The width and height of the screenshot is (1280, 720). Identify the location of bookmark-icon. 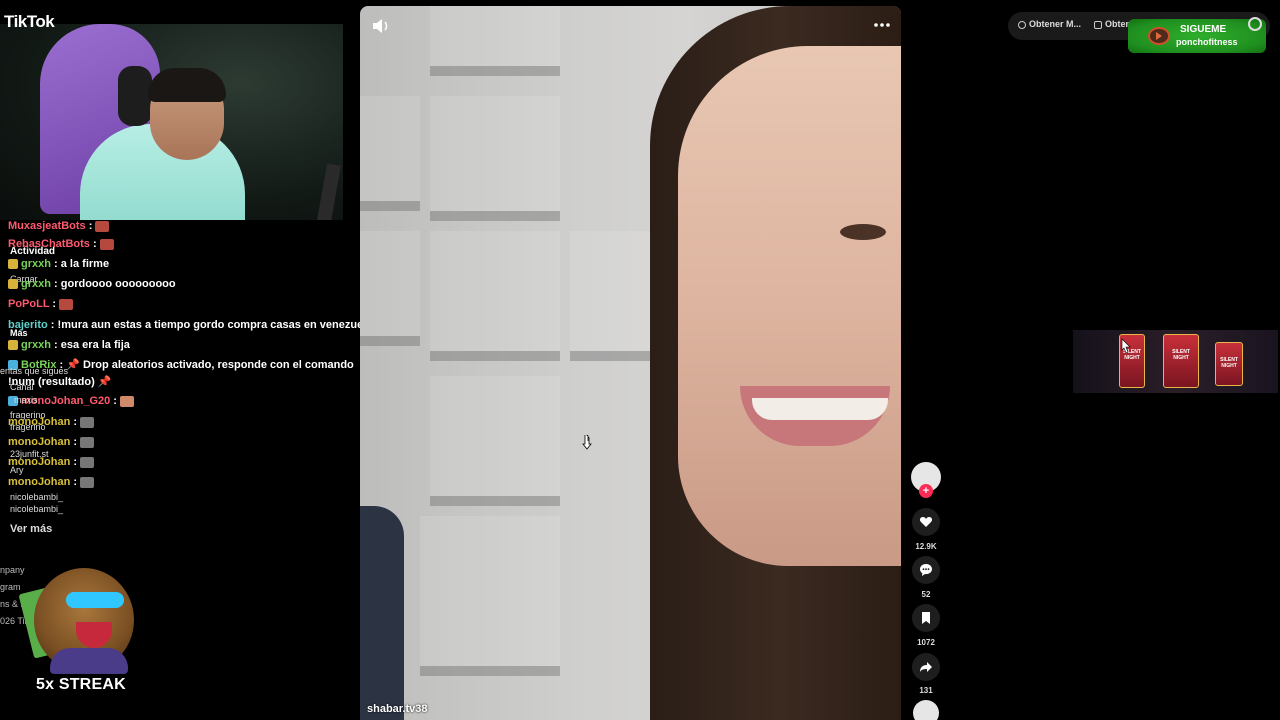
(926, 618).